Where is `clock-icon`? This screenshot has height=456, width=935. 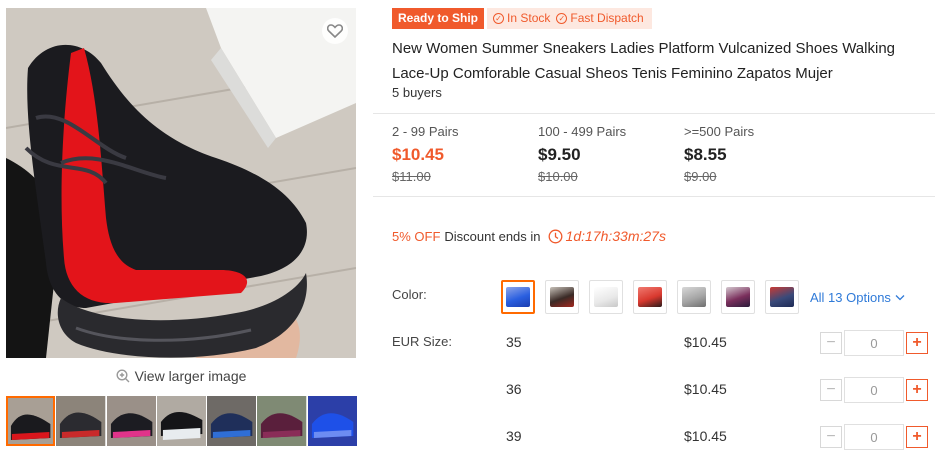 clock-icon is located at coordinates (555, 236).